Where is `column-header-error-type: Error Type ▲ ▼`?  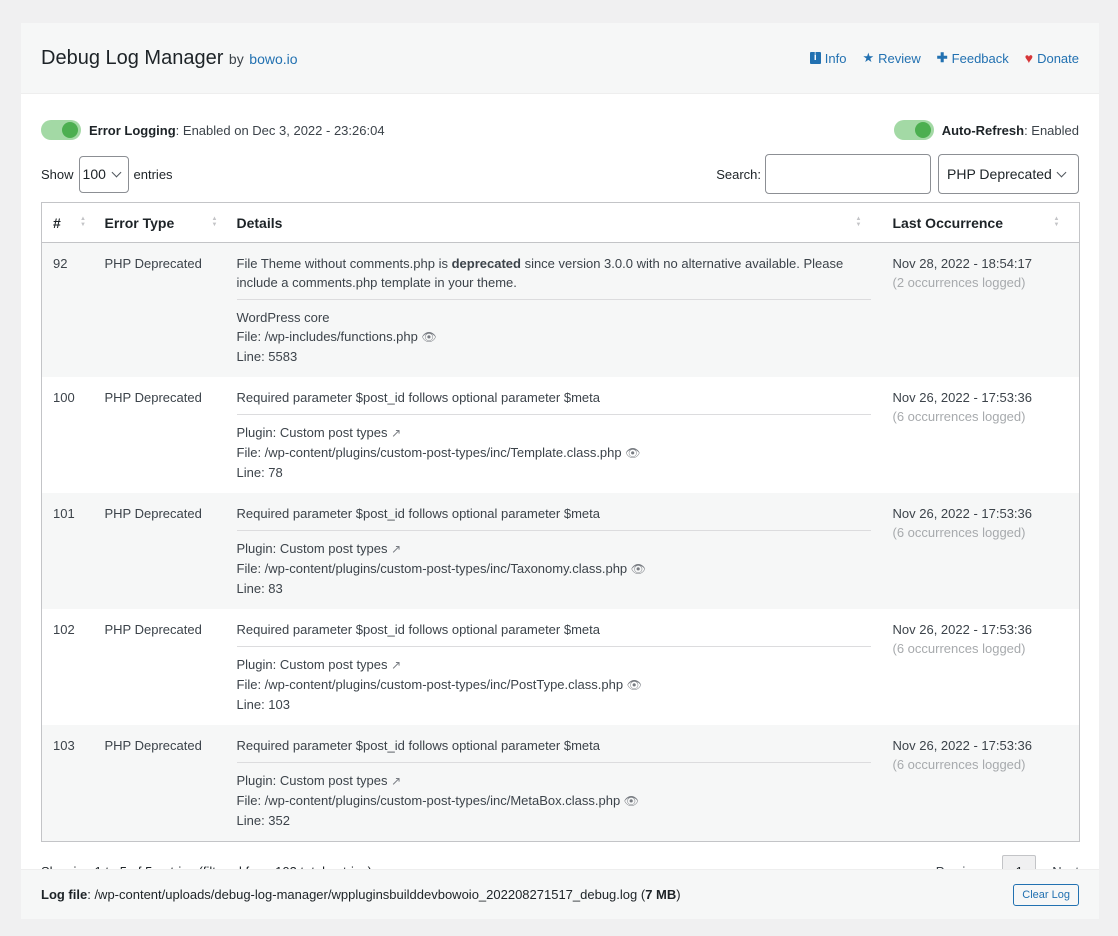
column-header-error-type: Error Type ▲ ▼ is located at coordinates (159, 222).